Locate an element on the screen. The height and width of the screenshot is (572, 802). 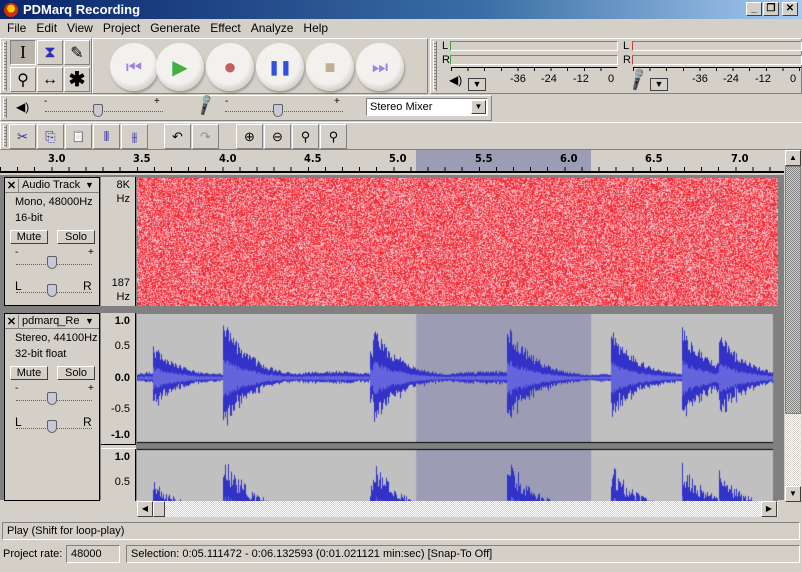
silence-button: ⫵ is located at coordinates (134, 136).